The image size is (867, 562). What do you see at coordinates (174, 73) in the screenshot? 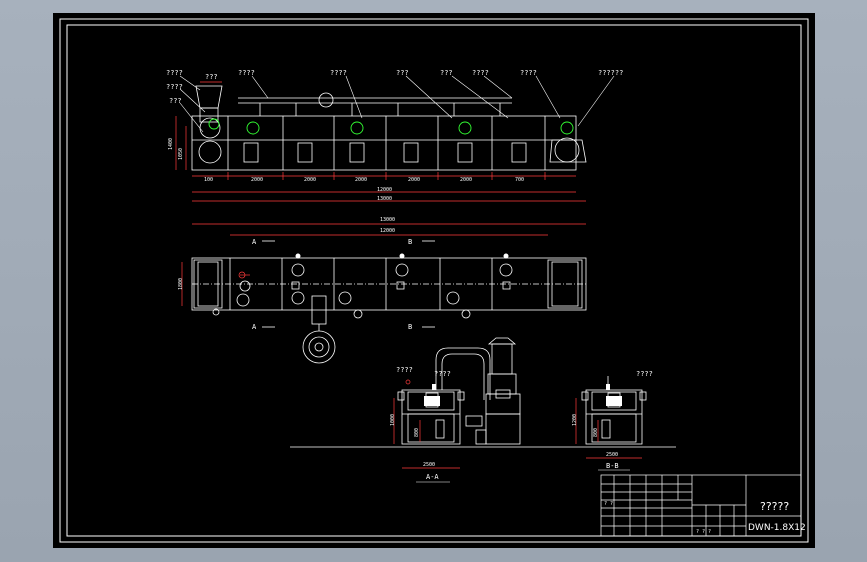
I see `label-feed-hopper: ????` at bounding box center [174, 73].